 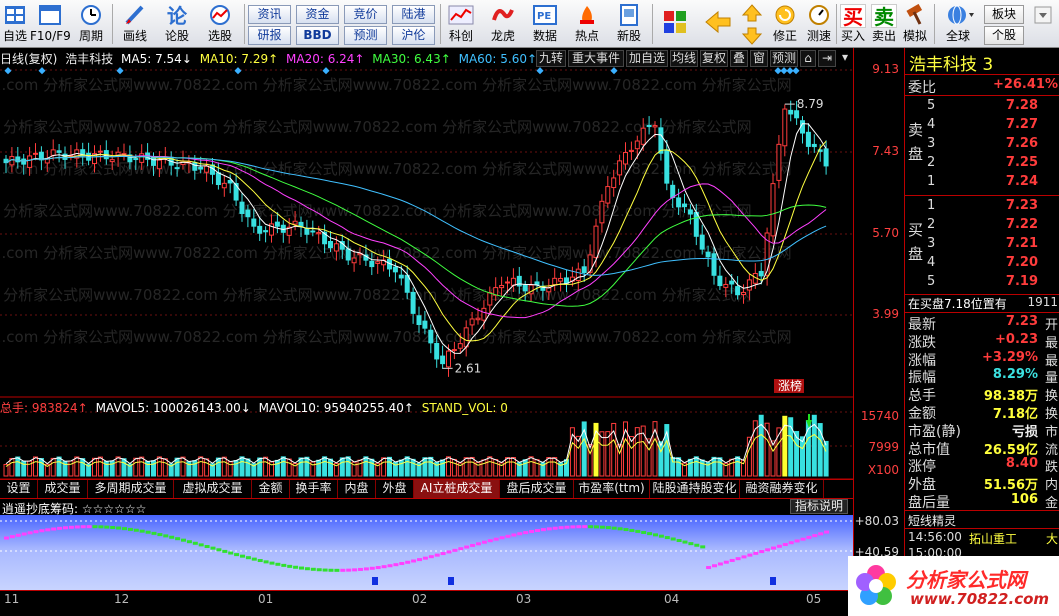 I want to click on up-down-button, so click(x=752, y=24).